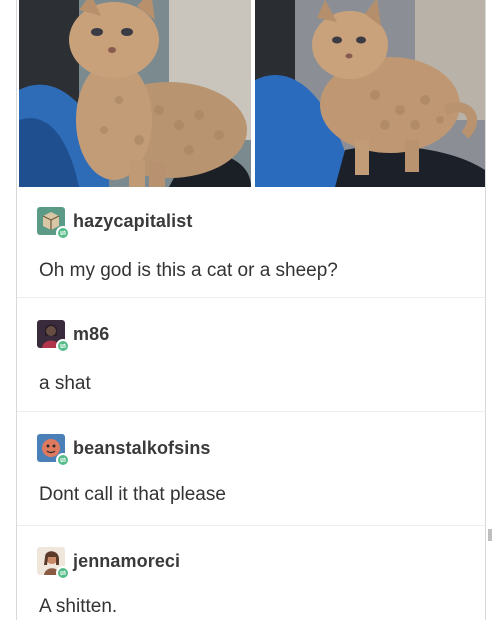 The width and height of the screenshot is (496, 620). I want to click on reply-header: hazycapitalist, so click(114, 222).